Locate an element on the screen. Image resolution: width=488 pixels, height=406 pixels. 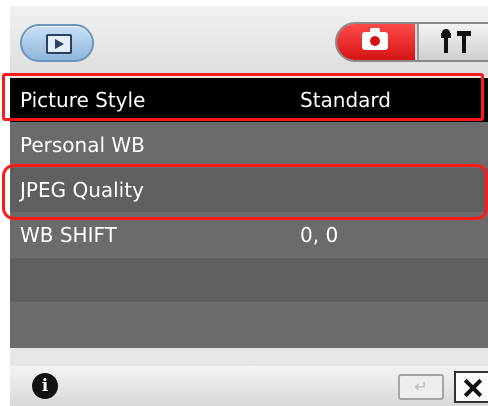
list-item-wb-shift: WB SHIFT 0, 0 is located at coordinates (249, 235).